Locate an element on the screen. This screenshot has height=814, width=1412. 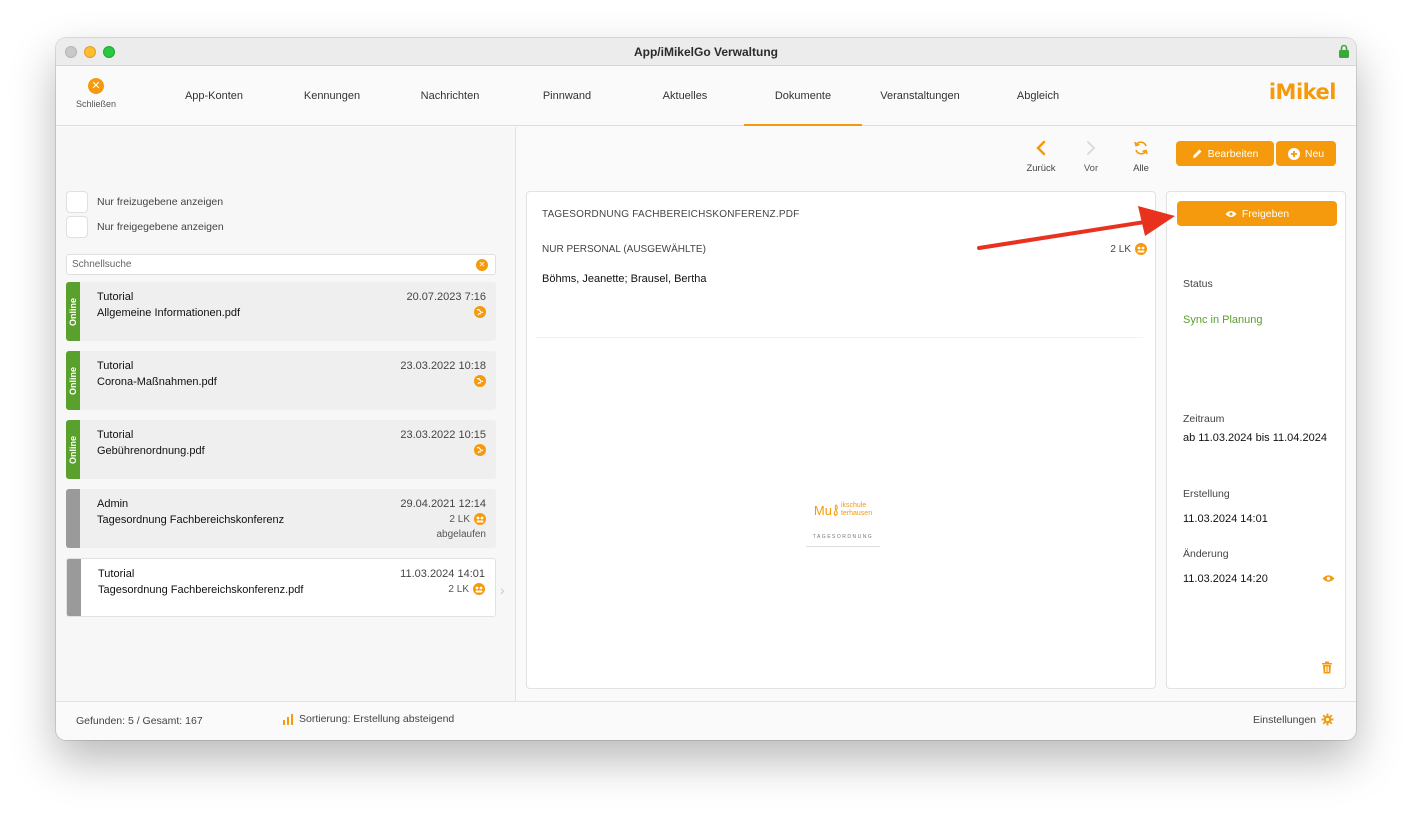
tab-veranstaltungen: Veranstaltungen is located at coordinates (920, 96).